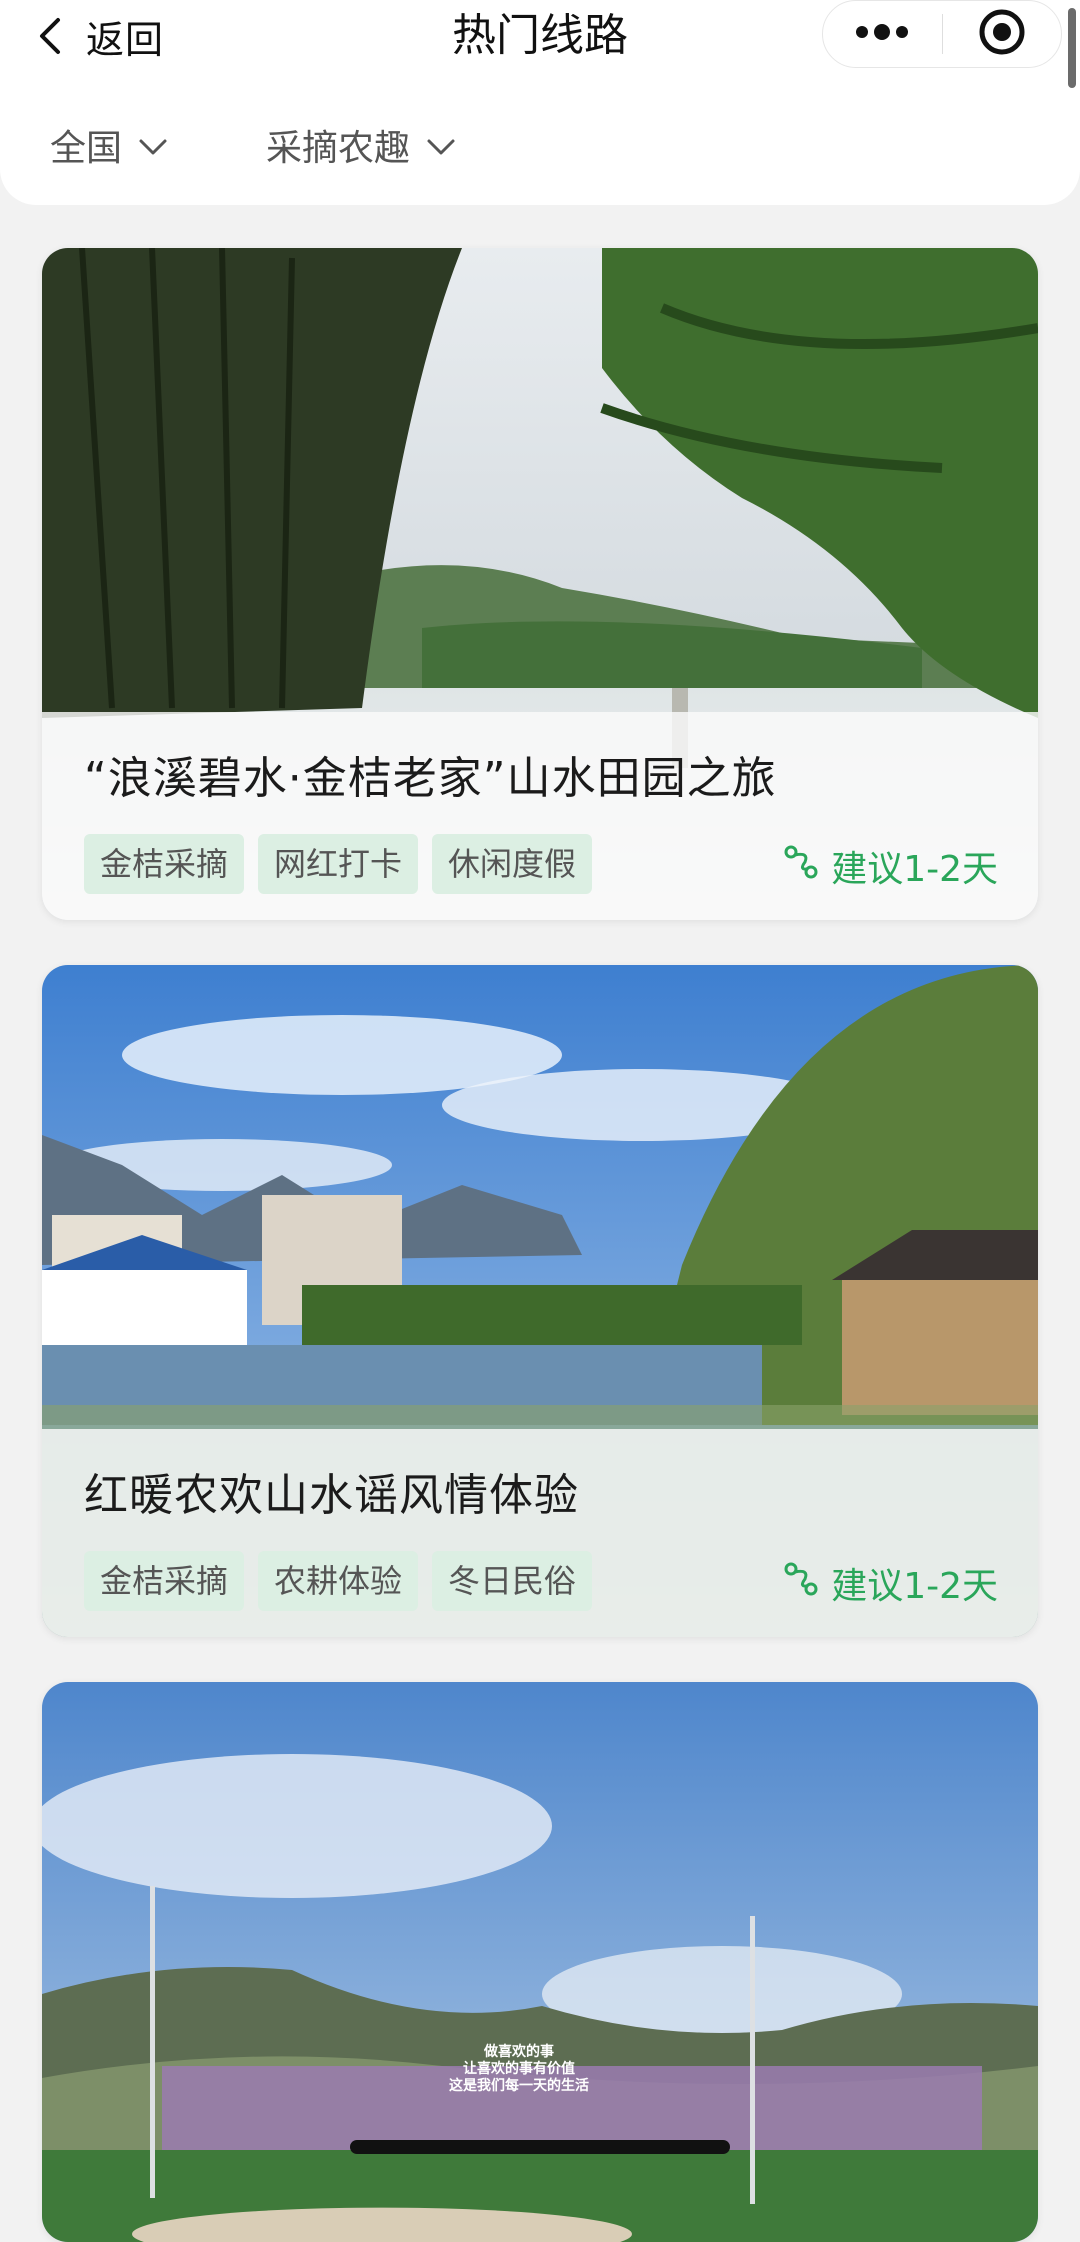 This screenshot has width=1080, height=2242. Describe the element at coordinates (1072, 48) in the screenshot. I see `scrollbar` at that location.